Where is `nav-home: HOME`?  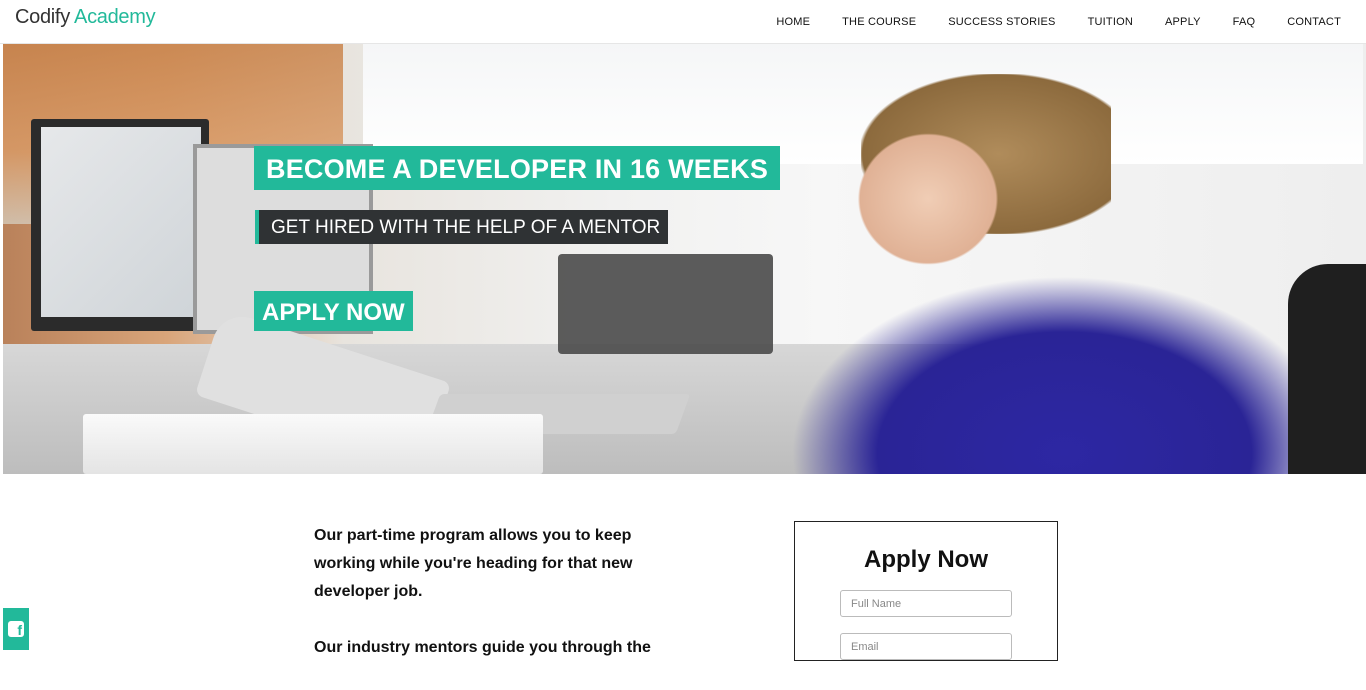 nav-home: HOME is located at coordinates (793, 22).